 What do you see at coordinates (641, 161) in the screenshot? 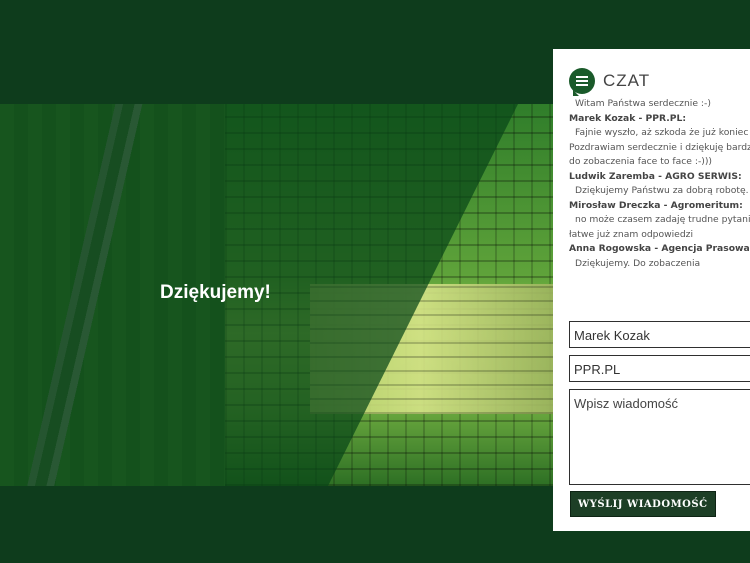
I see `chat-message-text: do zobaczenia face to face :-)))` at bounding box center [641, 161].